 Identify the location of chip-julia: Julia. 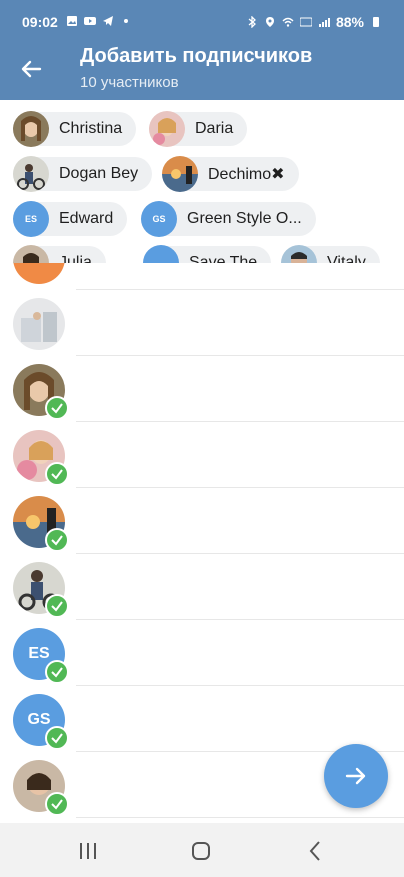
(59, 254).